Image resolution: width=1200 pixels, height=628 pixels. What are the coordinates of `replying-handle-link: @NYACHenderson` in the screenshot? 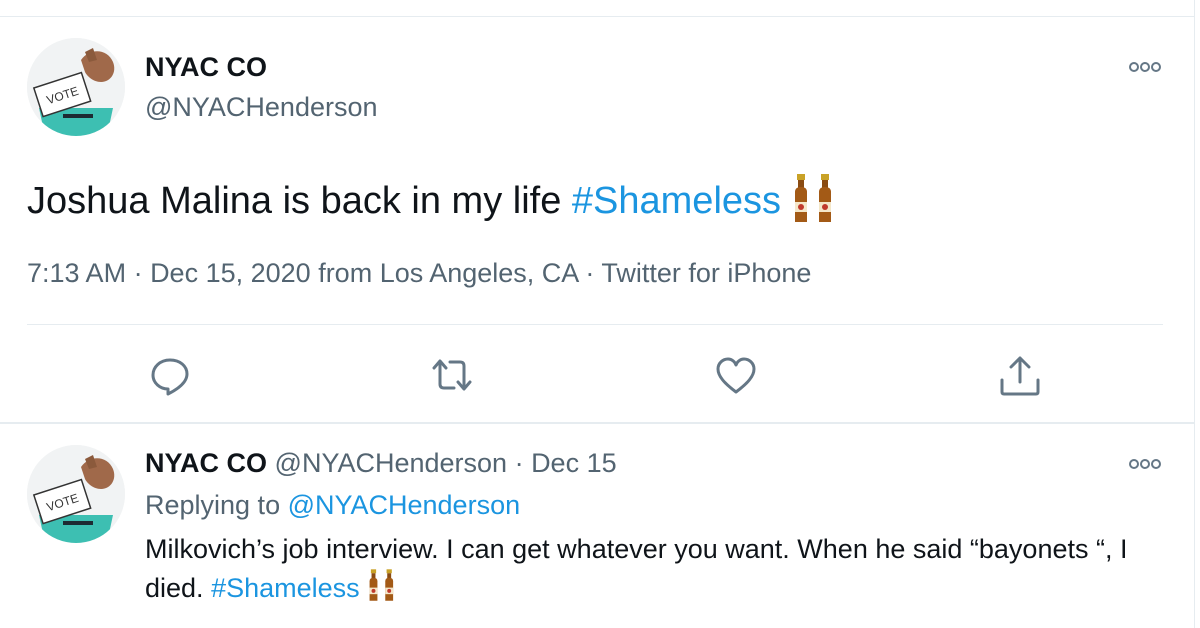 It's located at (404, 505).